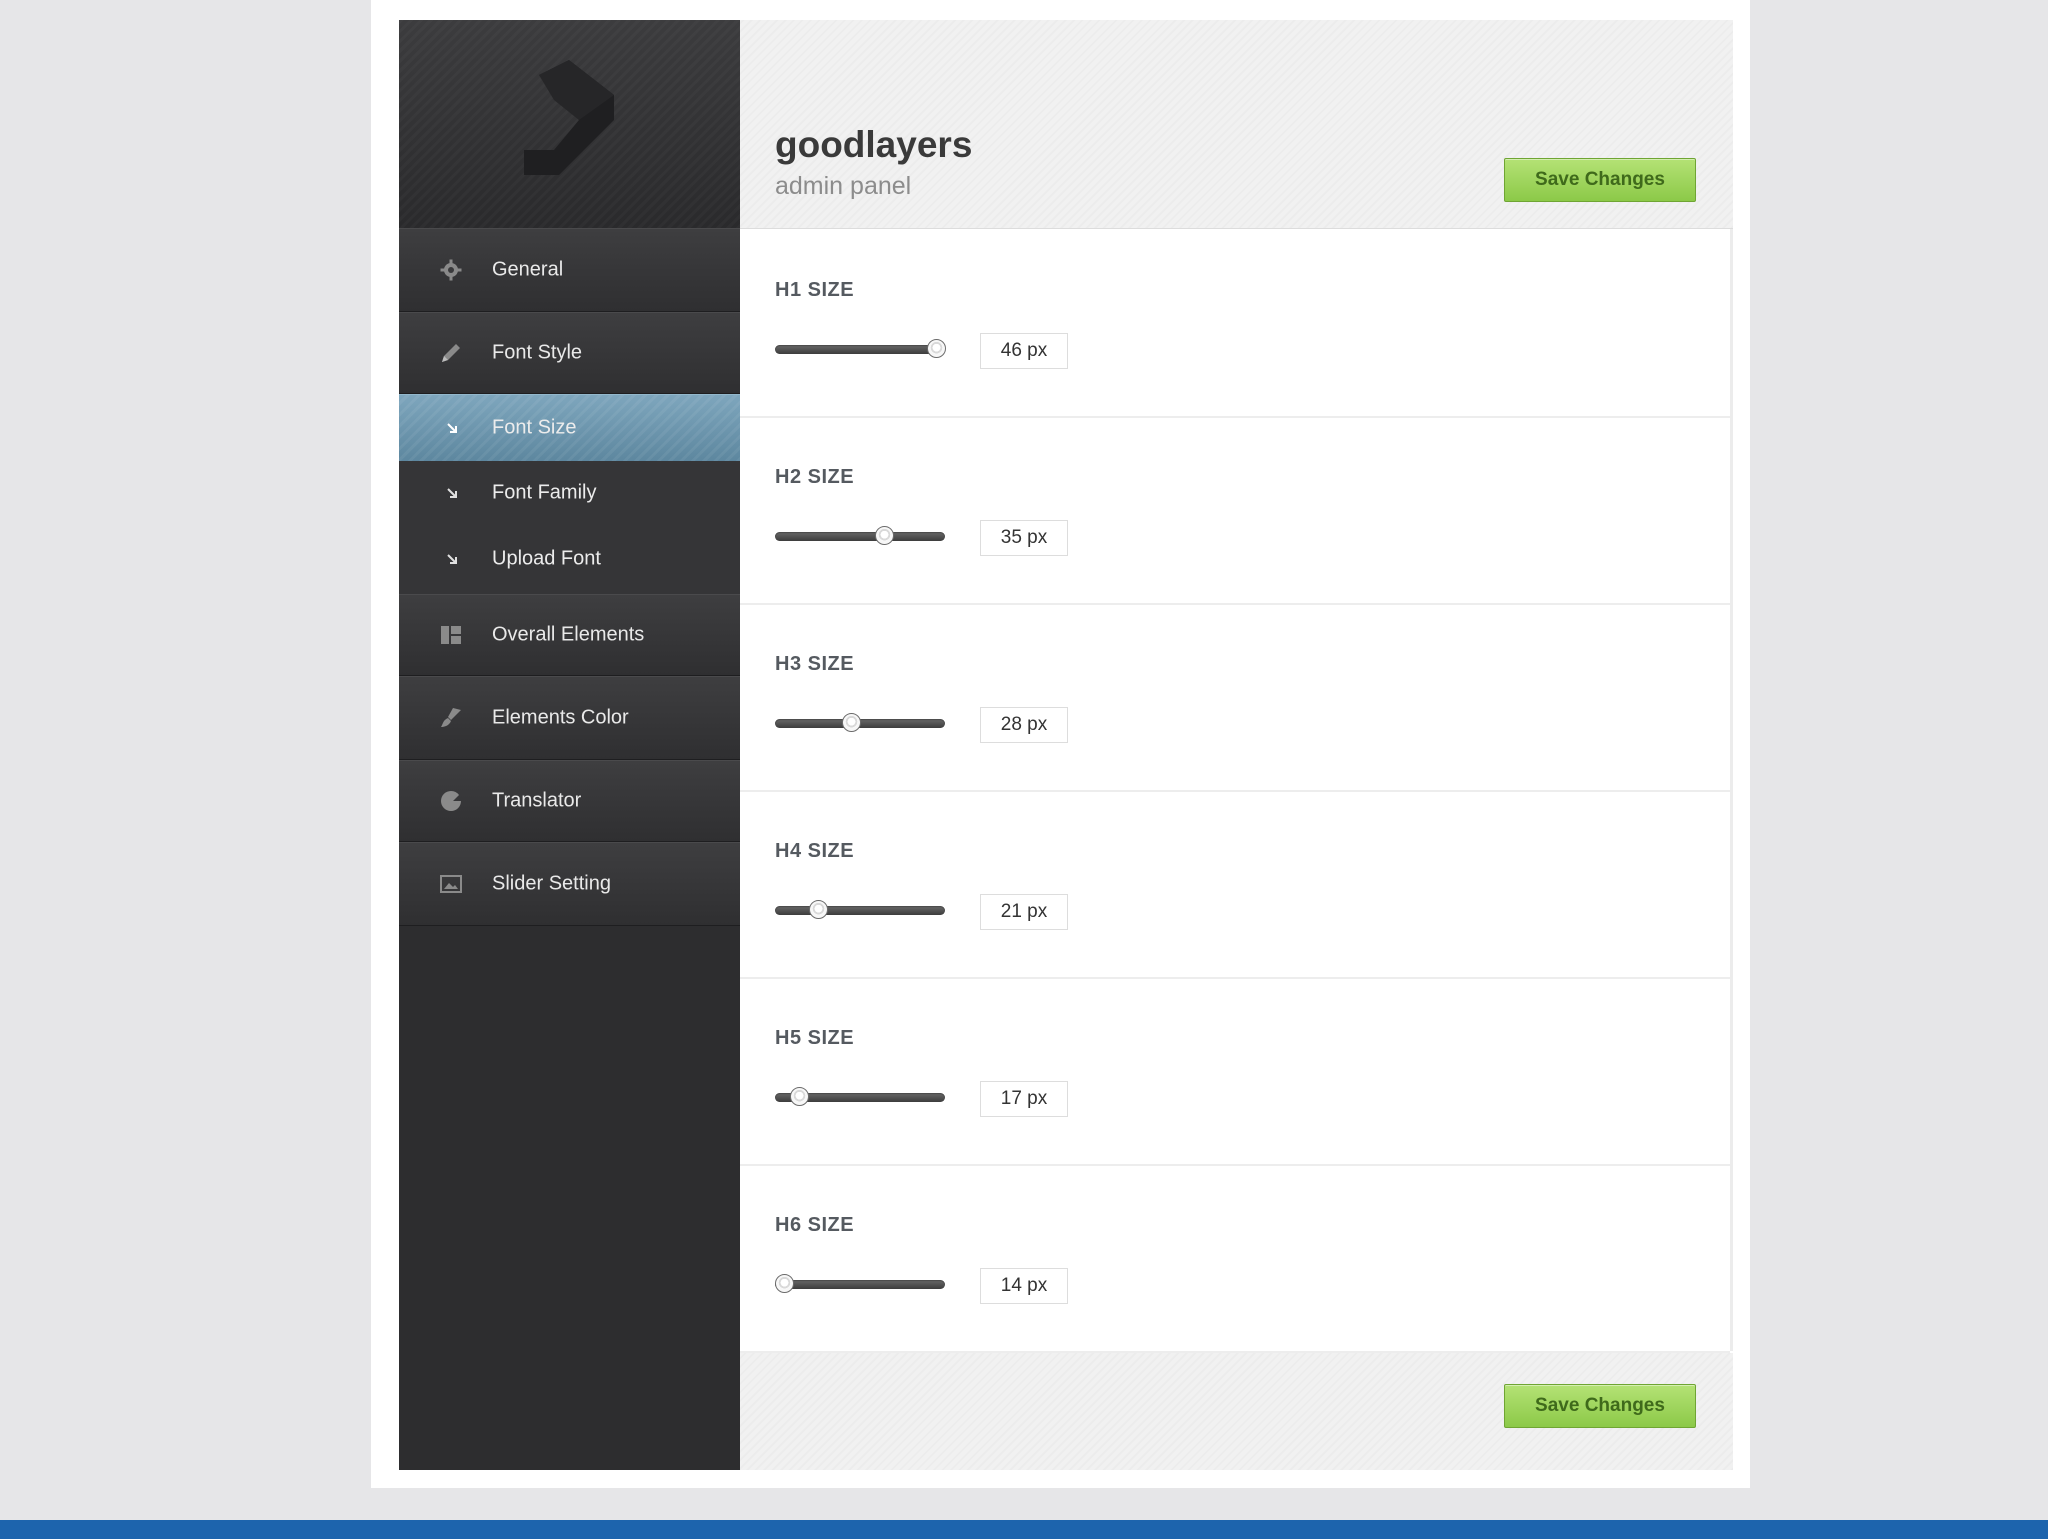 The height and width of the screenshot is (1539, 2048). I want to click on setting-label: H2 SIZE, so click(815, 477).